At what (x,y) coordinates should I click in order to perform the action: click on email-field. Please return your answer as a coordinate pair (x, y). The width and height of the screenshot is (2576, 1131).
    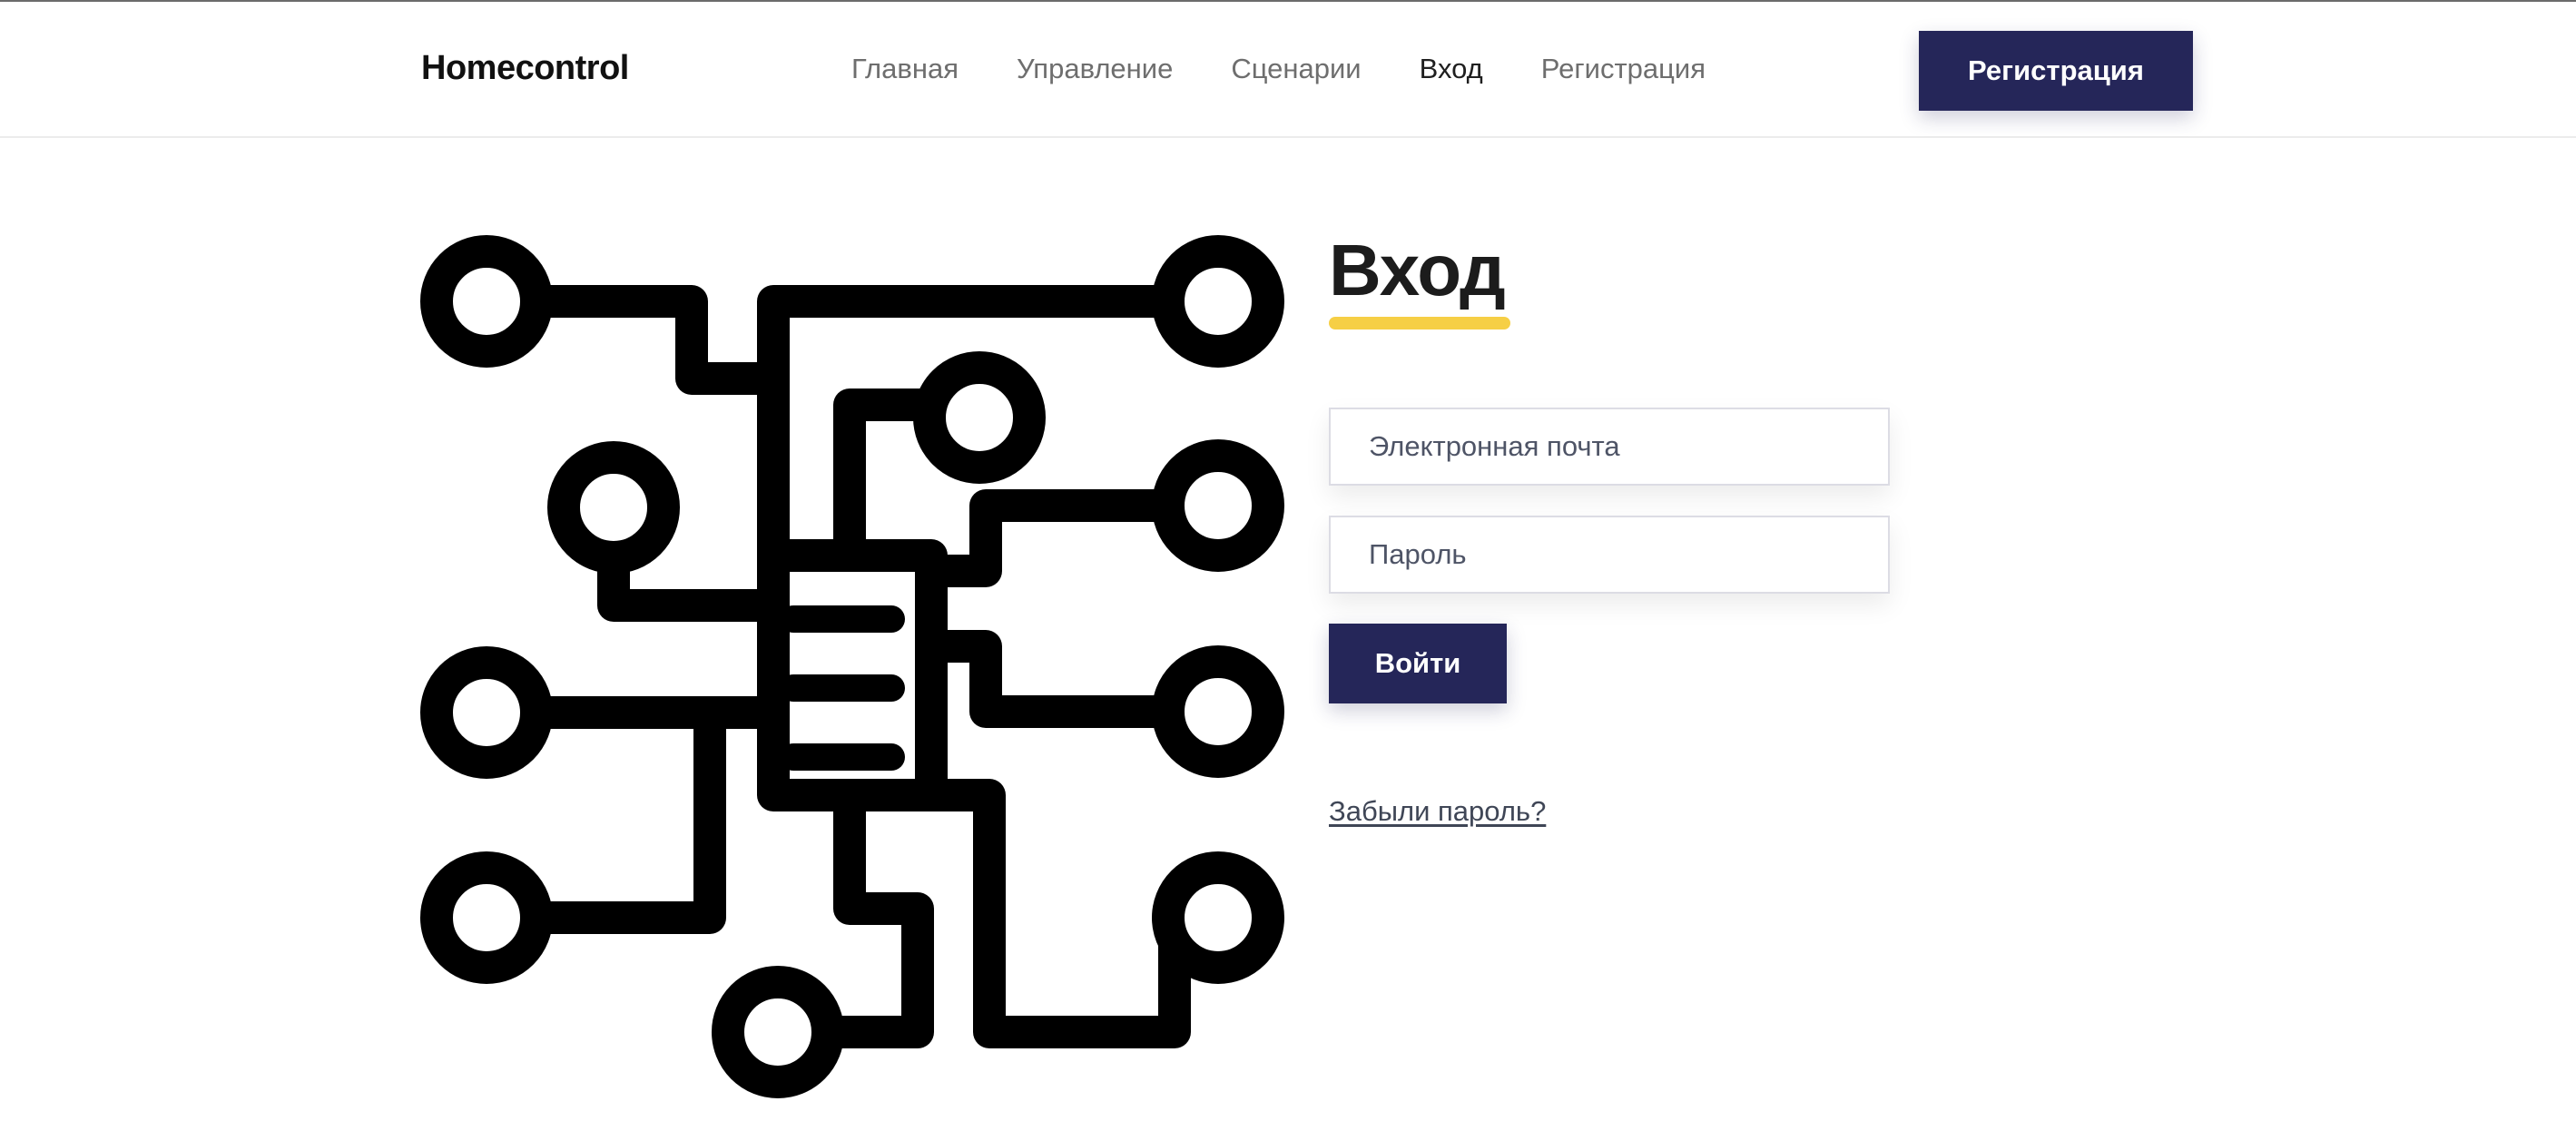
    Looking at the image, I should click on (1609, 447).